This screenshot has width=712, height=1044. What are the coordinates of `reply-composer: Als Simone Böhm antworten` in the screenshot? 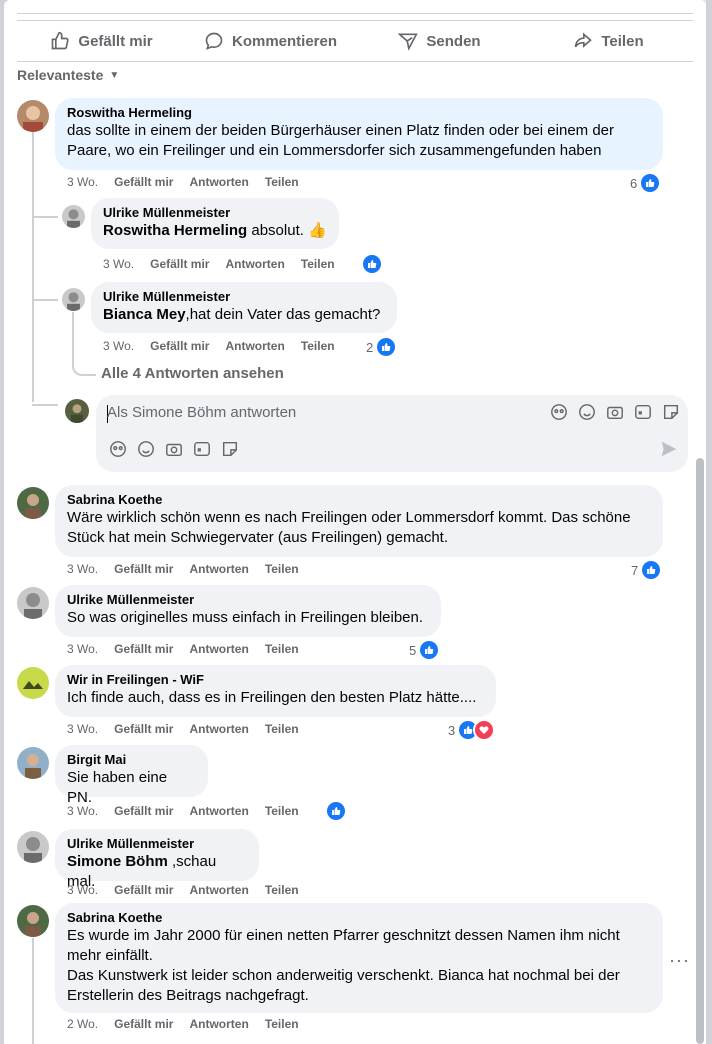 It's located at (392, 433).